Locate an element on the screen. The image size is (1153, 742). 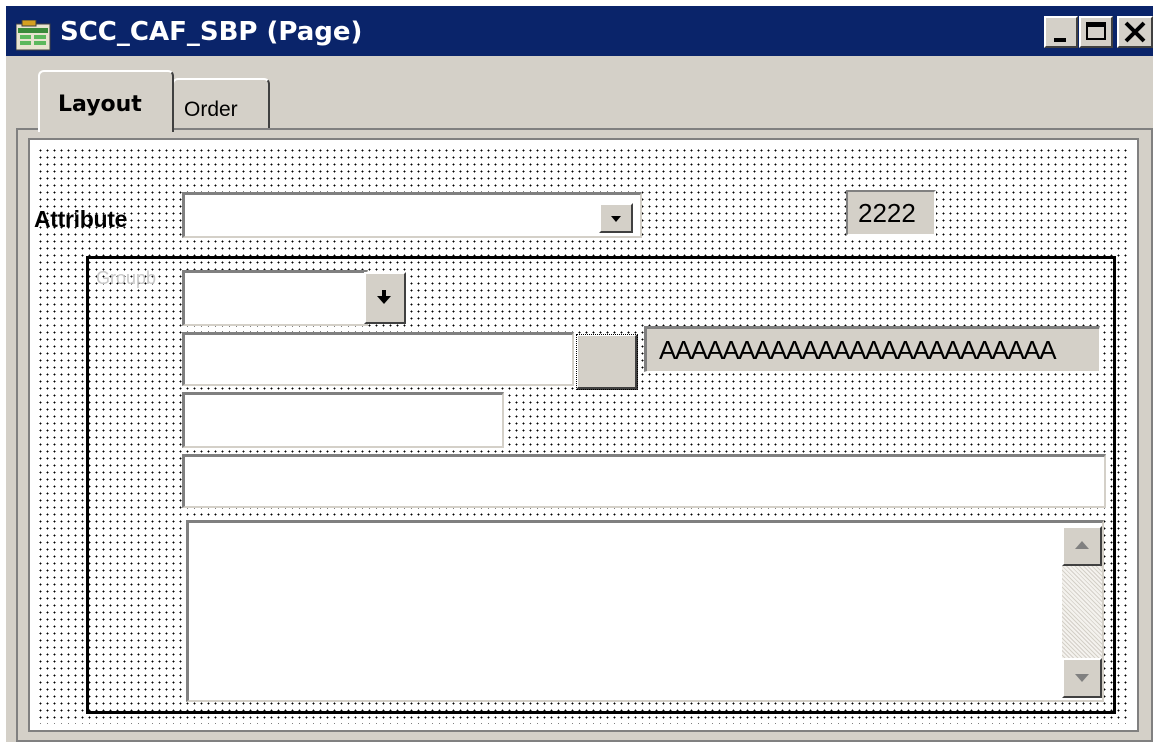
arrow-up-icon is located at coordinates (1082, 545).